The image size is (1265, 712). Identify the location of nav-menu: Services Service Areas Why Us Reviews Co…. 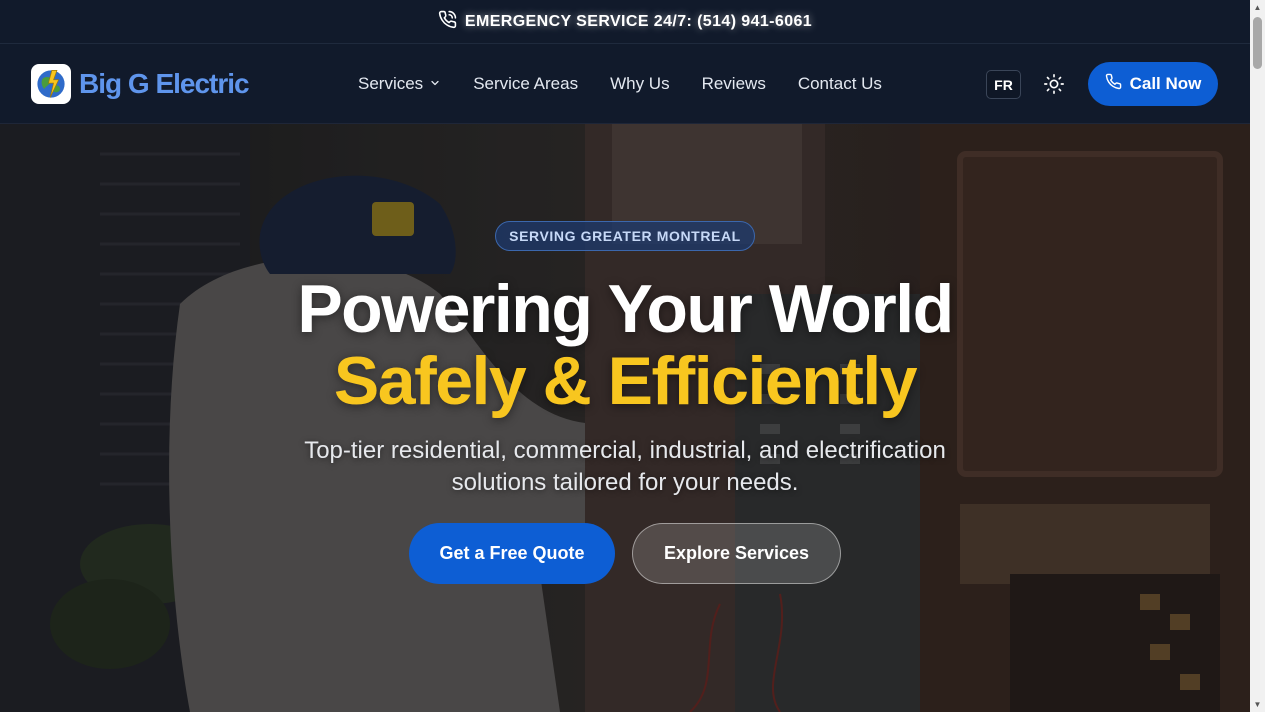
(620, 84).